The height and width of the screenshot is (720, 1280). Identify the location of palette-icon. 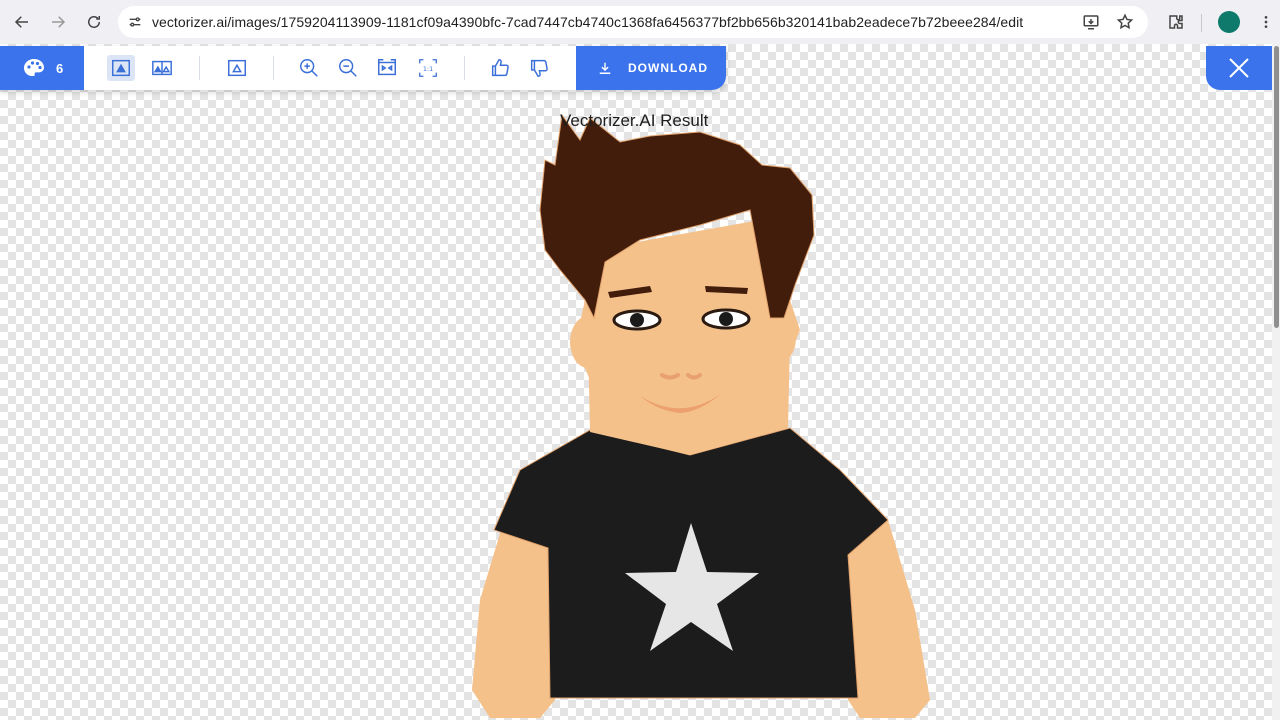
(34, 67).